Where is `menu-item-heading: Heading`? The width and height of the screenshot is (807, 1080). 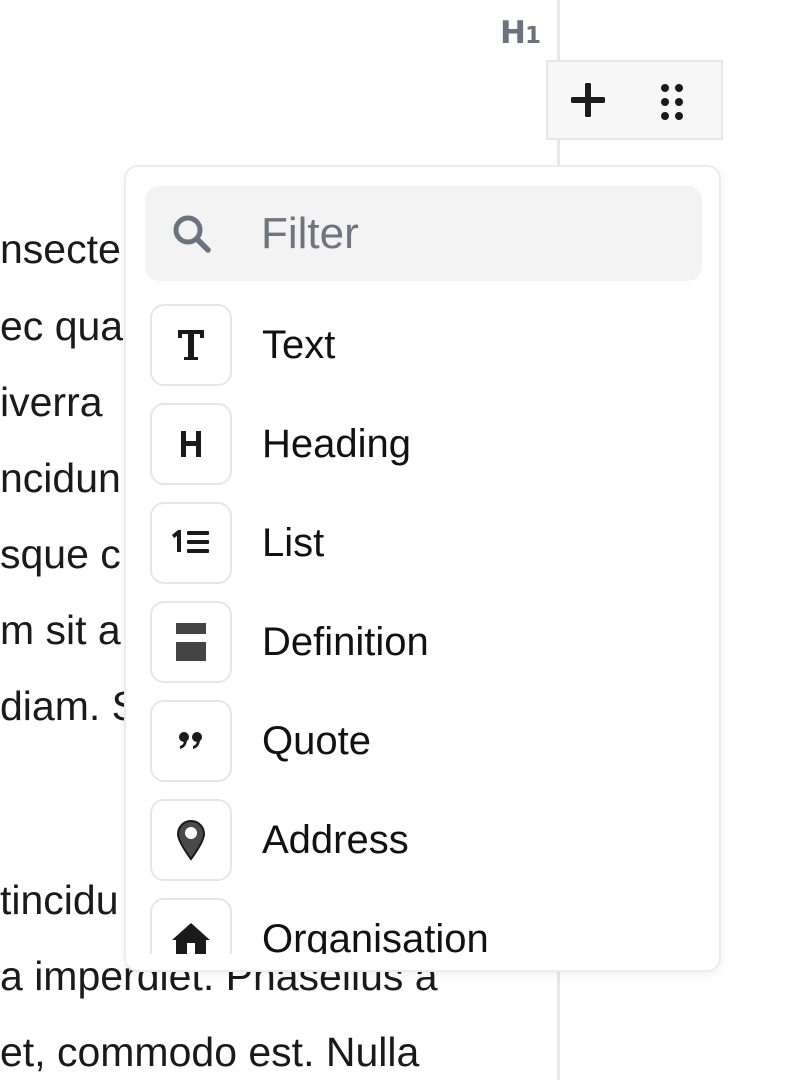
menu-item-heading: Heading is located at coordinates (420, 445).